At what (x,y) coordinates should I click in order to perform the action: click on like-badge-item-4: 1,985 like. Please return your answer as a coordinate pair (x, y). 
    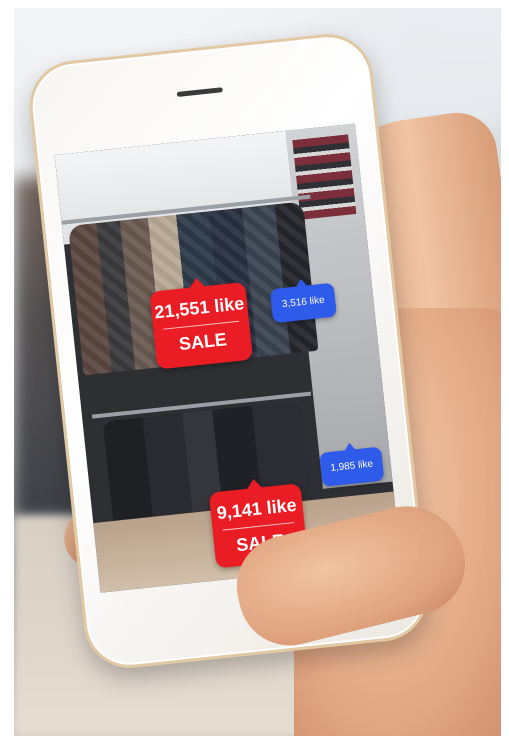
    Looking at the image, I should click on (352, 466).